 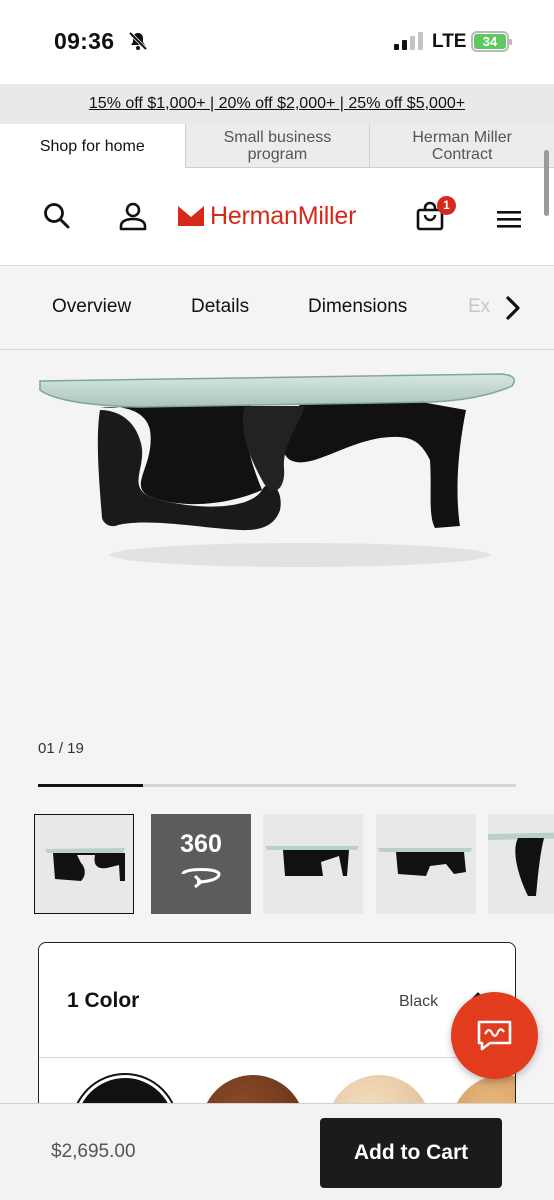 I want to click on status-bar: 09:36 LTE 34, so click(x=277, y=42).